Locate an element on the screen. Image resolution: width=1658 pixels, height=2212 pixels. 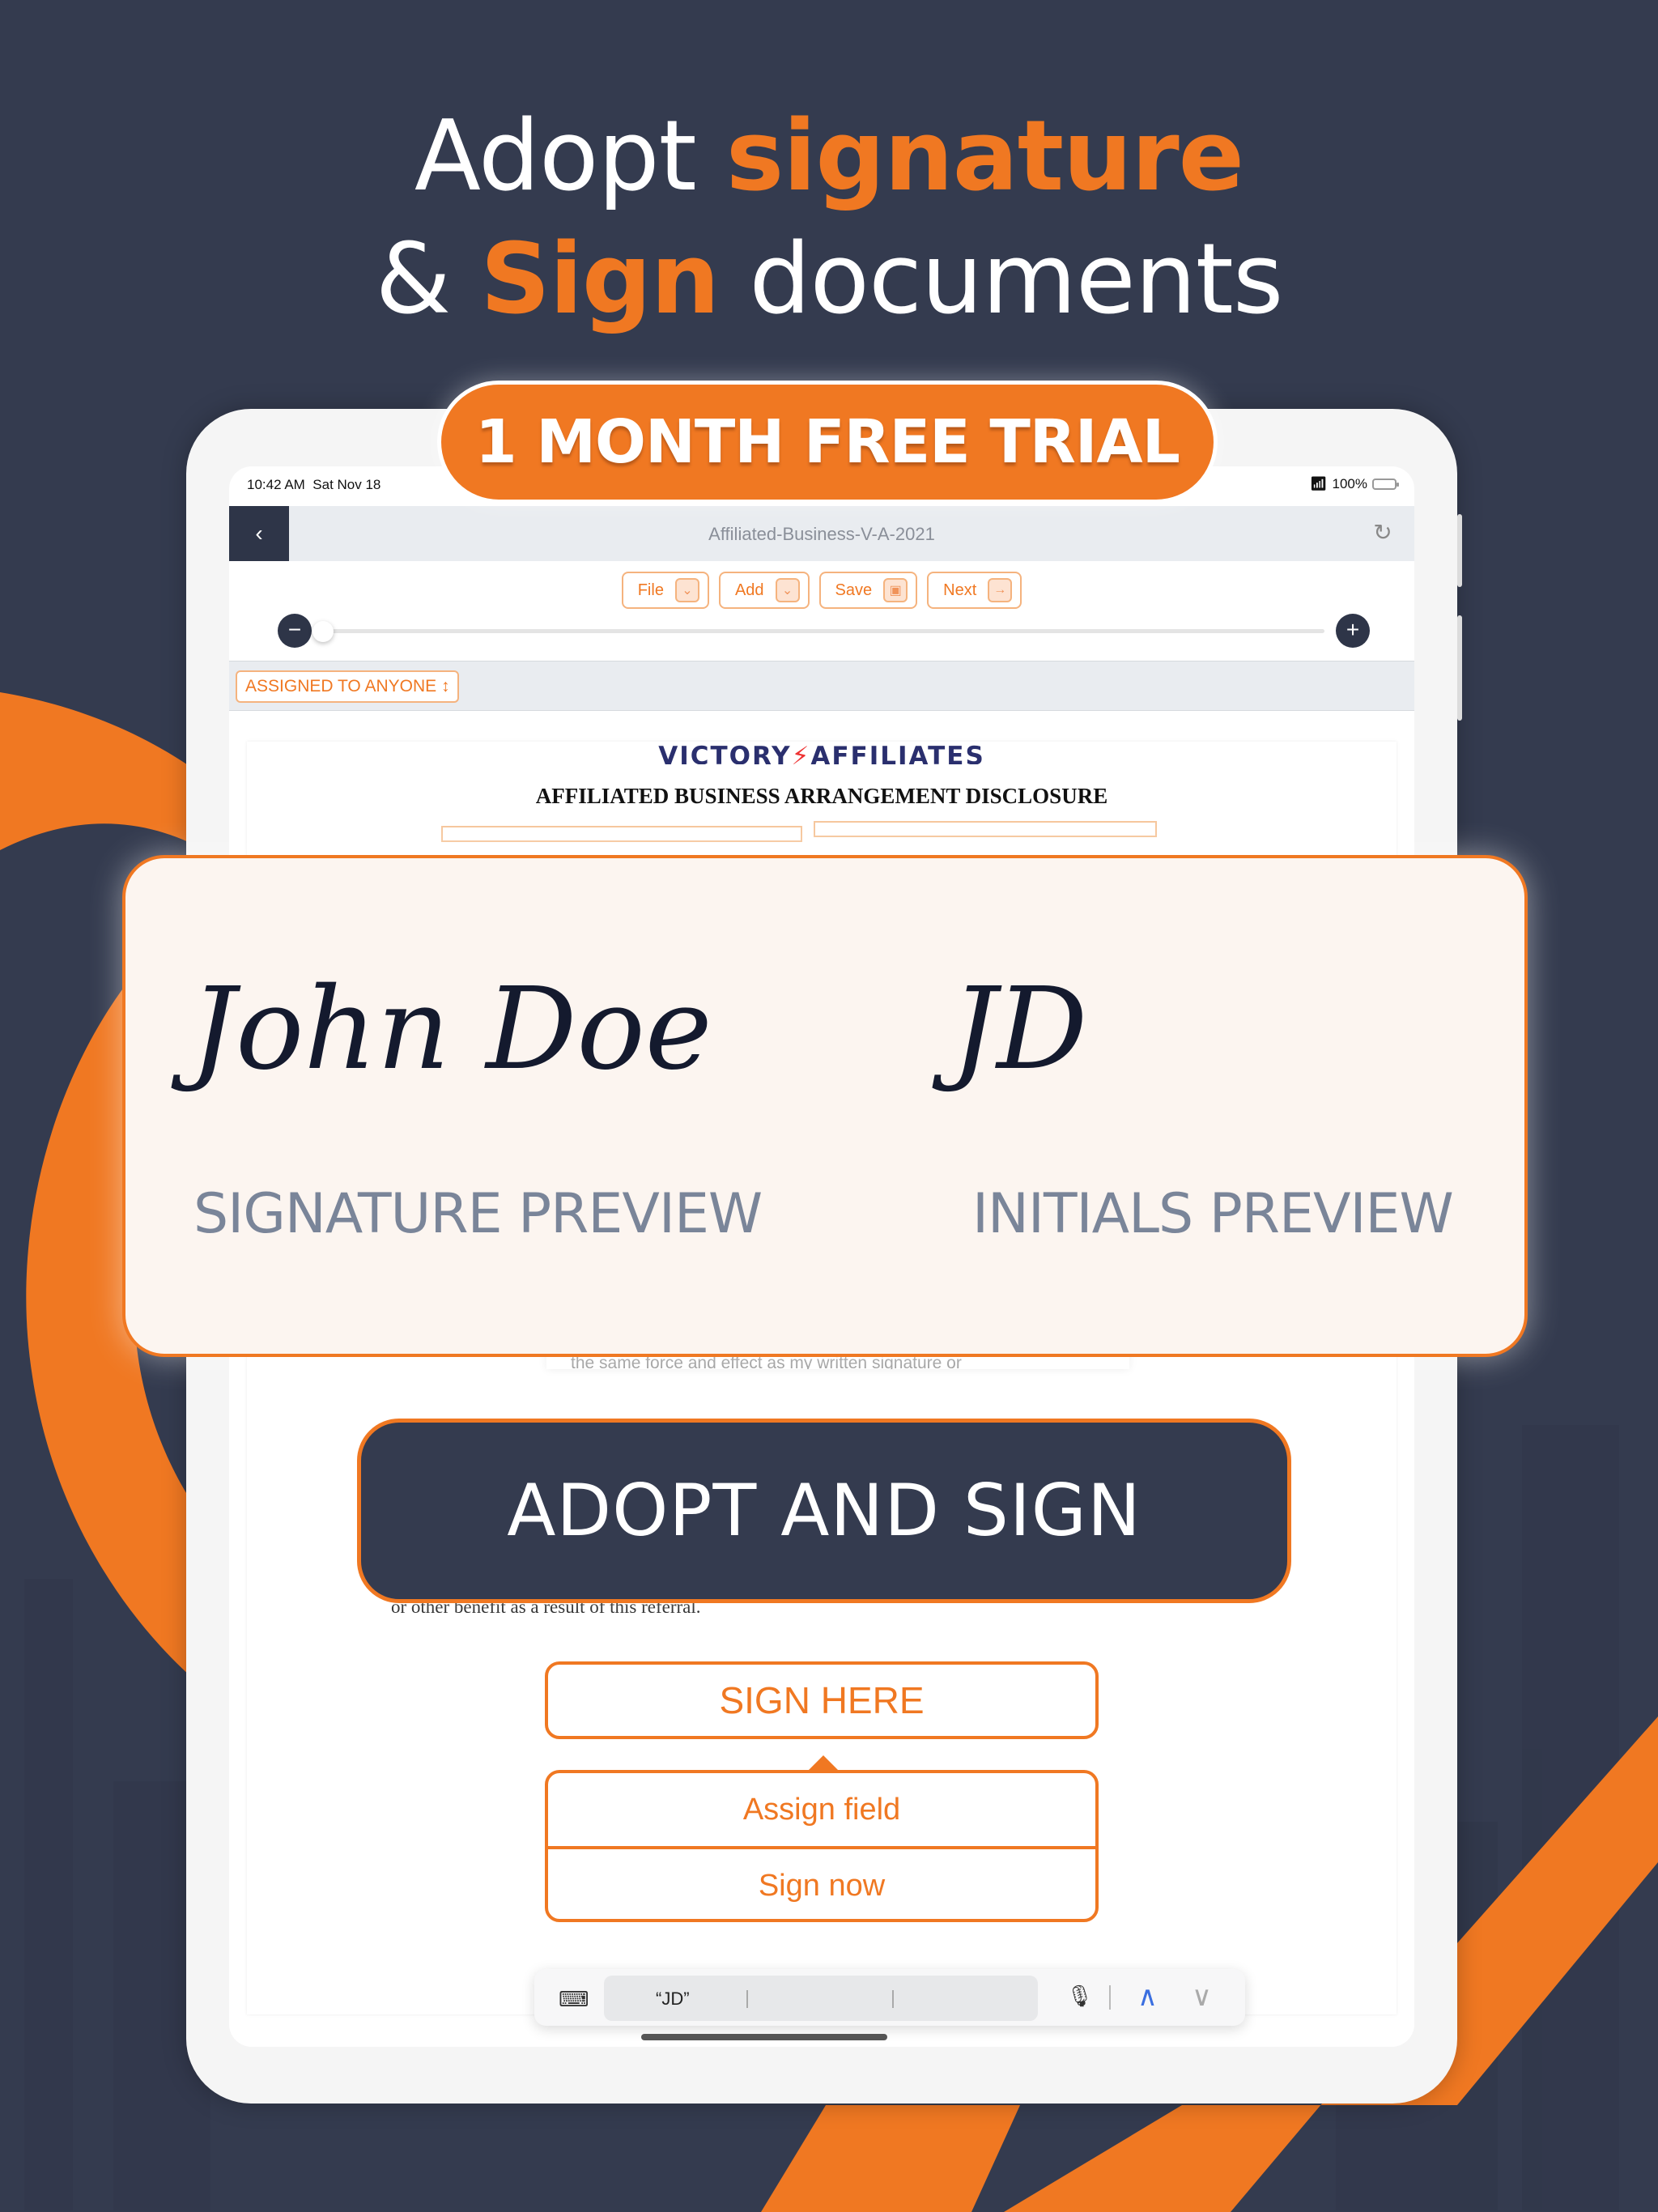
sign-field-menu: Assign field Sign now is located at coordinates (822, 1846).